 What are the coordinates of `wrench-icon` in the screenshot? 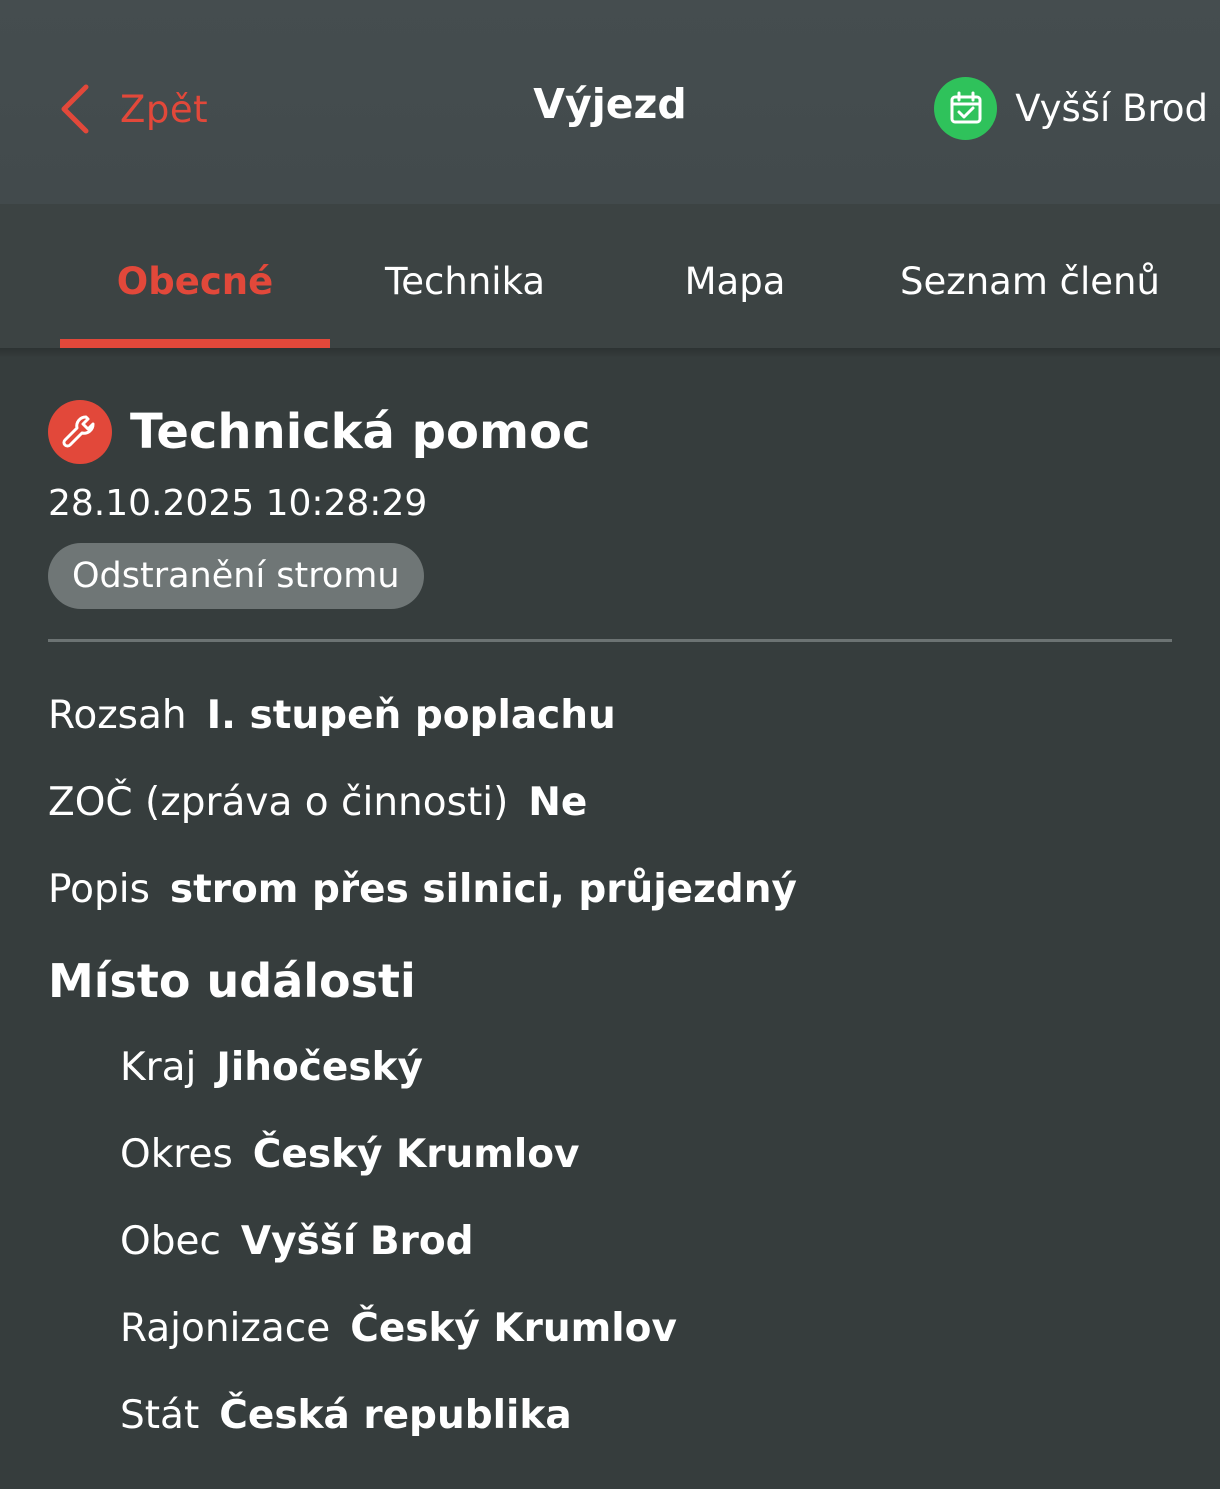 It's located at (80, 432).